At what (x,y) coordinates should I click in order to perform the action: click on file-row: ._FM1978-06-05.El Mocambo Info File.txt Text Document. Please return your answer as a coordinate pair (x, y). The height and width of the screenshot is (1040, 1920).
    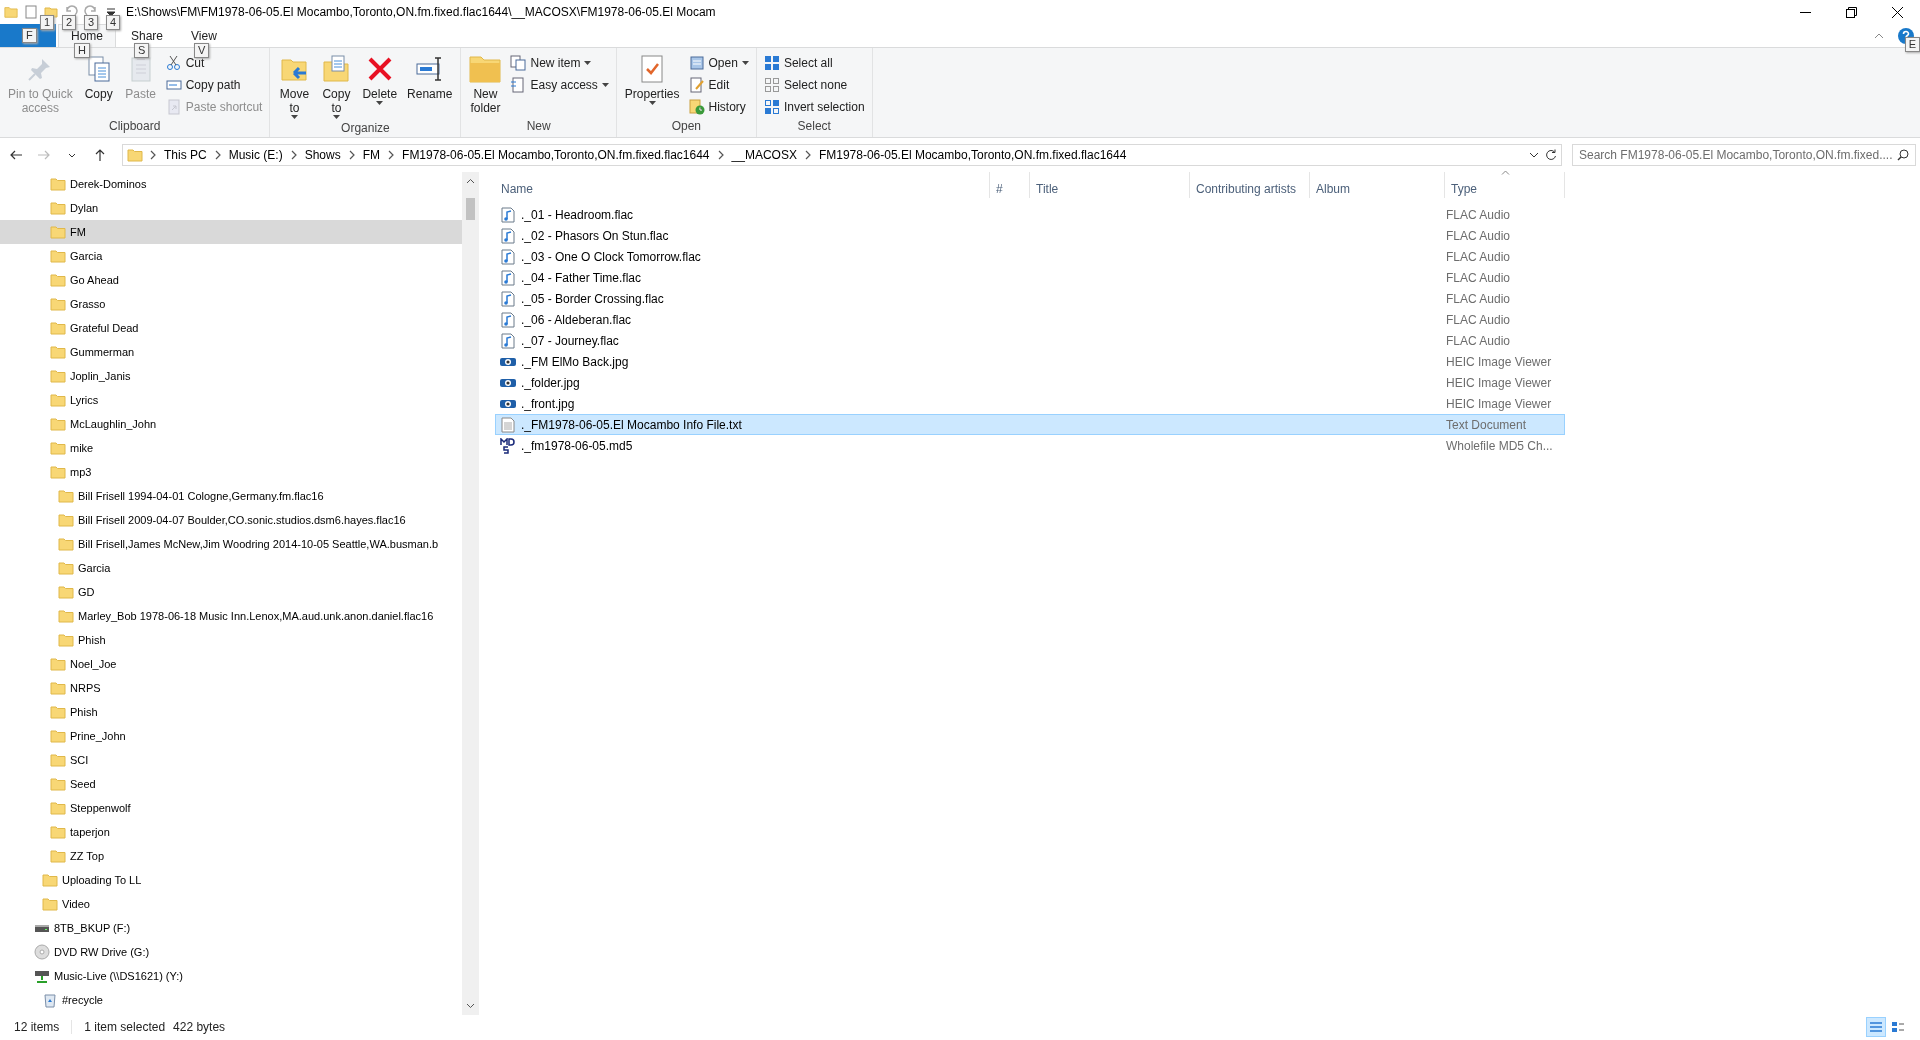
    Looking at the image, I should click on (1030, 424).